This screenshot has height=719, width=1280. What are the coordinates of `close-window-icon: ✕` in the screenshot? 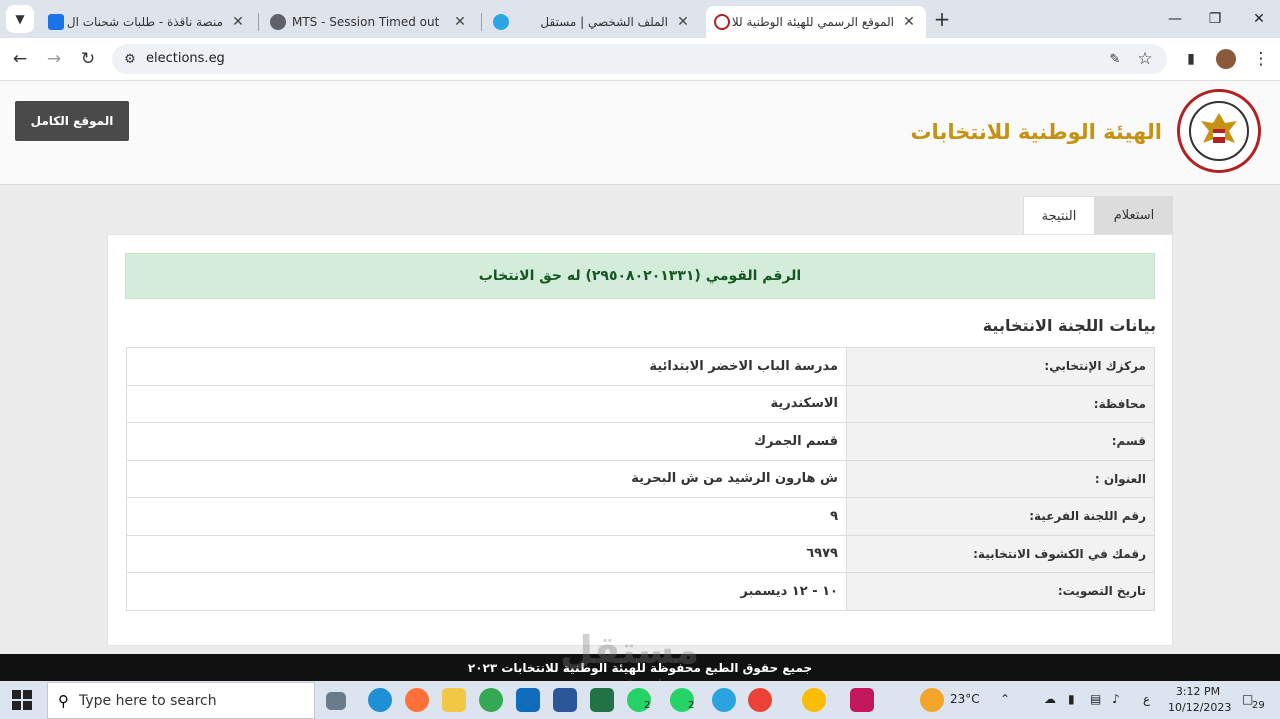 It's located at (1258, 19).